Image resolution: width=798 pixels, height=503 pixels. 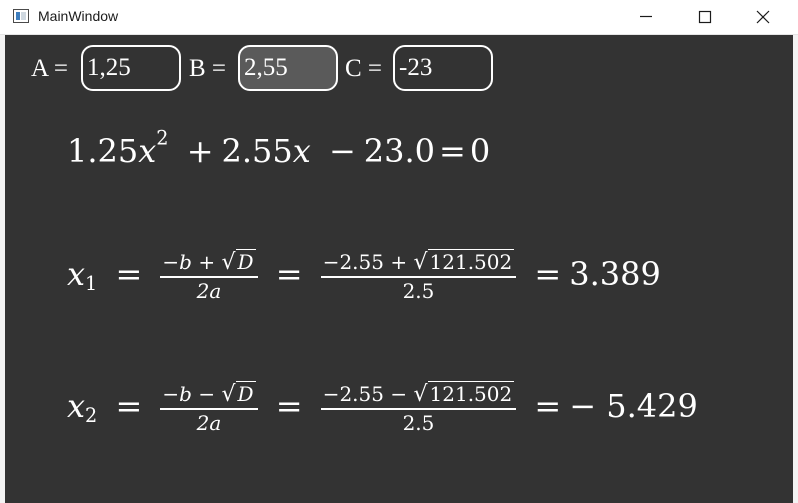 I want to click on window-title: MainWindow, so click(x=78, y=16).